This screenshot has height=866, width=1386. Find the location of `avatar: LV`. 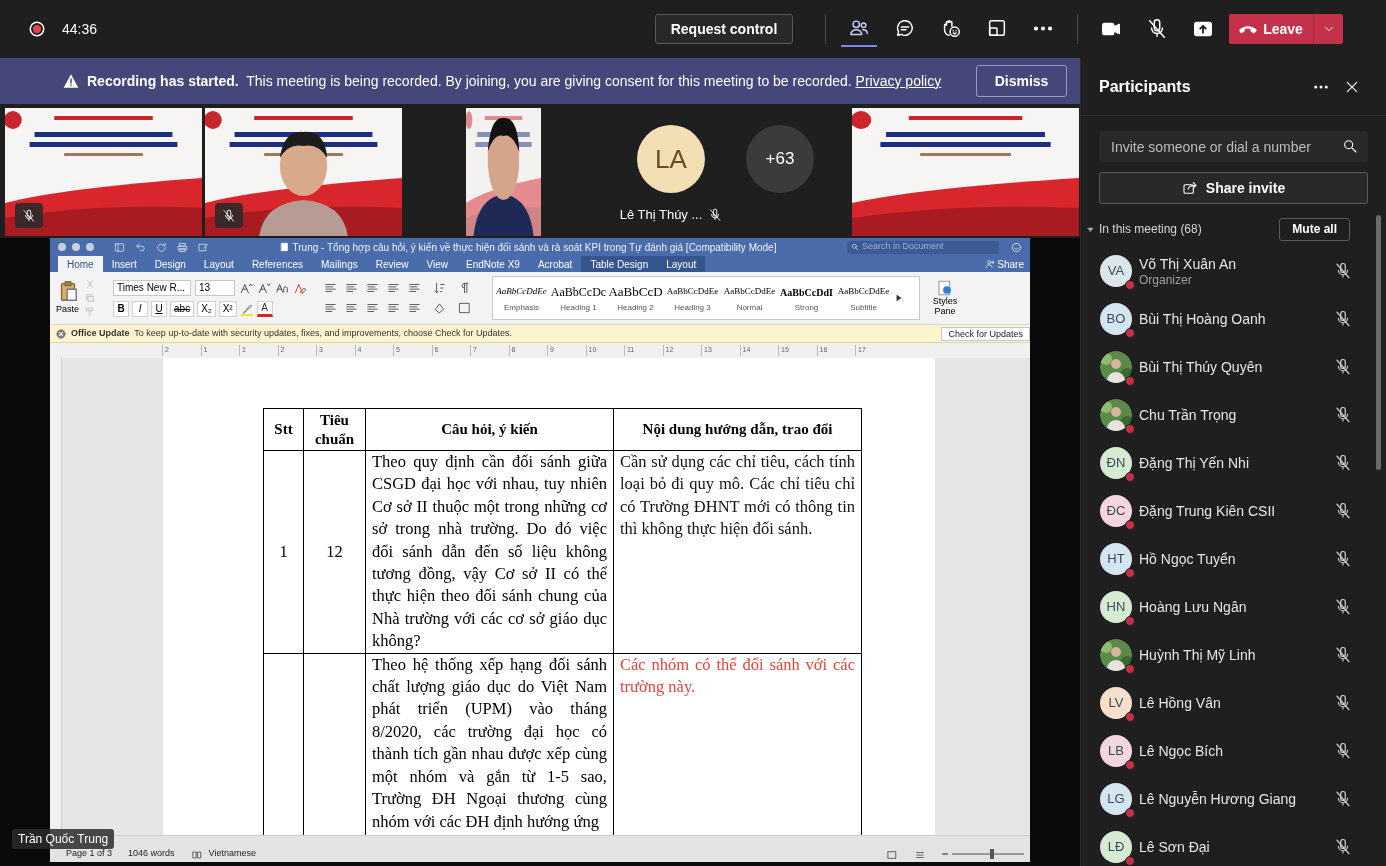

avatar: LV is located at coordinates (1116, 703).